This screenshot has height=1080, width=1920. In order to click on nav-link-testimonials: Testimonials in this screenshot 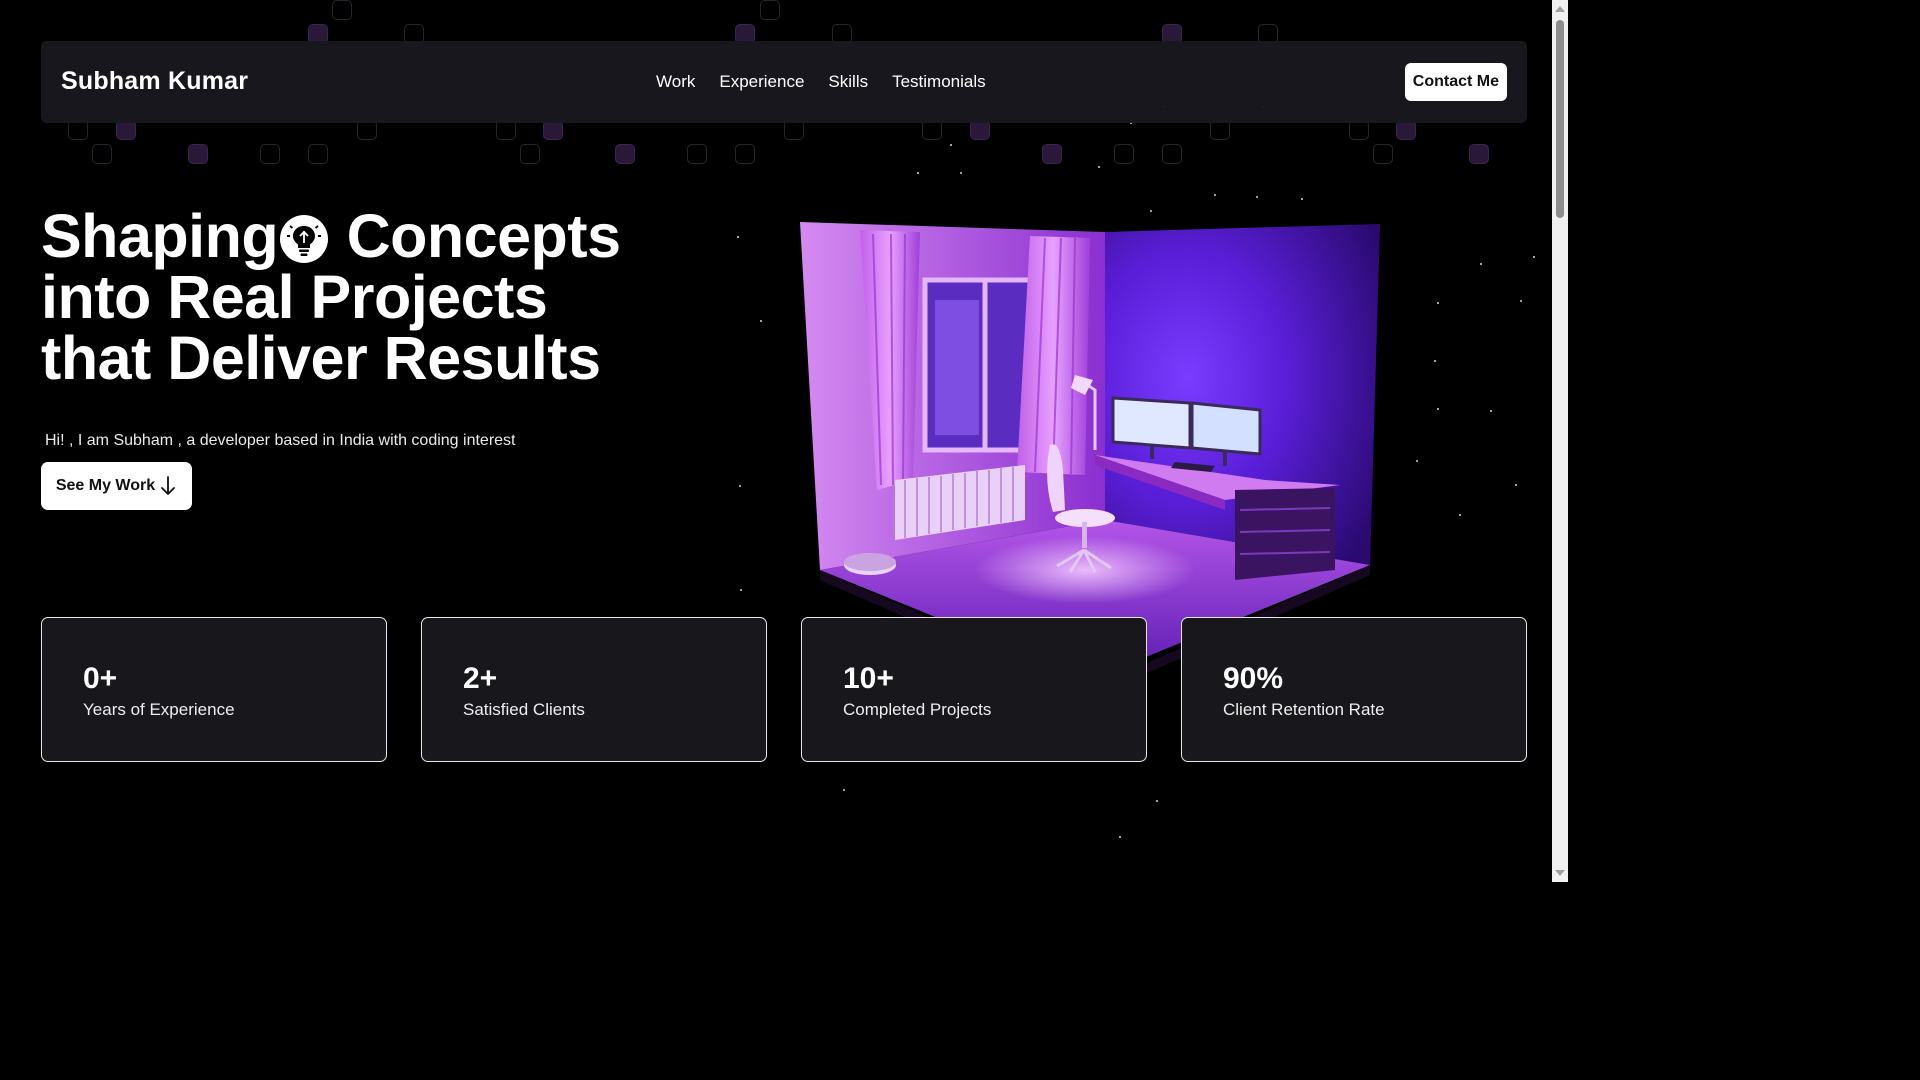, I will do `click(939, 82)`.